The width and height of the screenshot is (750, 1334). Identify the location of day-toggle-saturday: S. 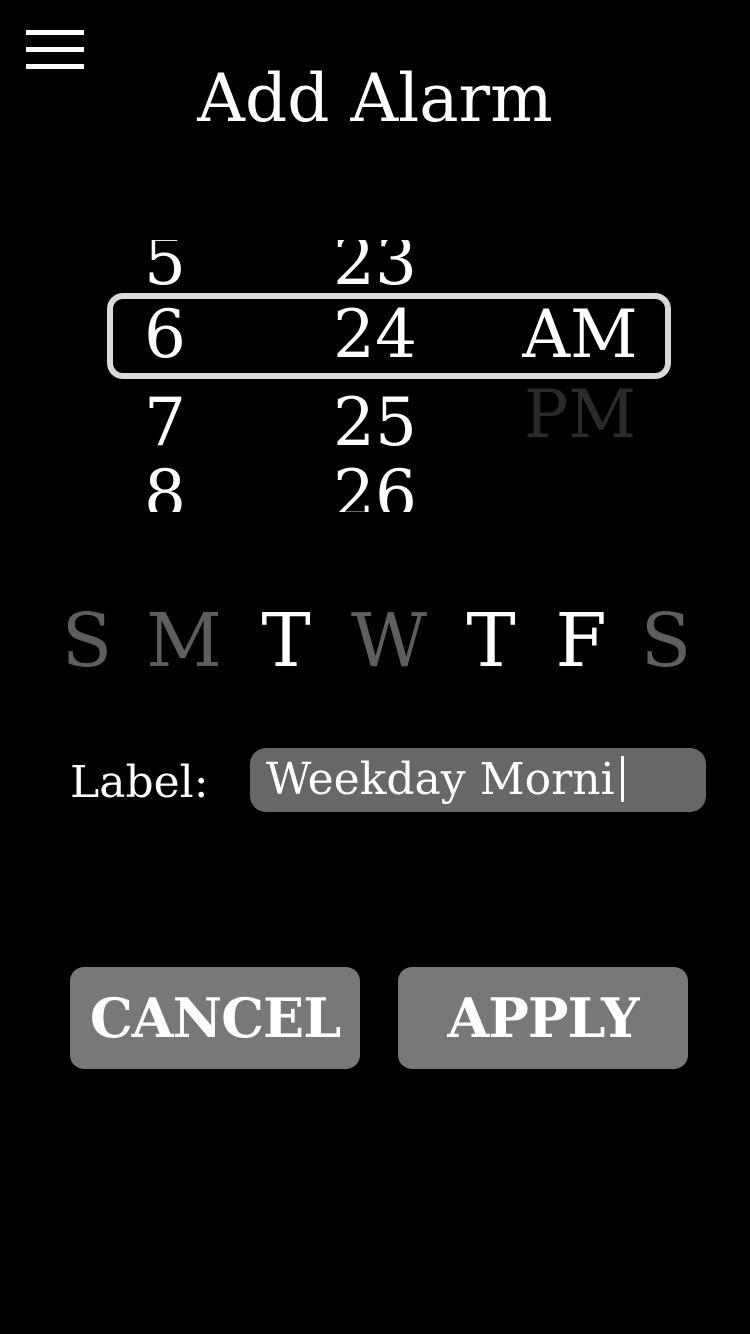
(666, 641).